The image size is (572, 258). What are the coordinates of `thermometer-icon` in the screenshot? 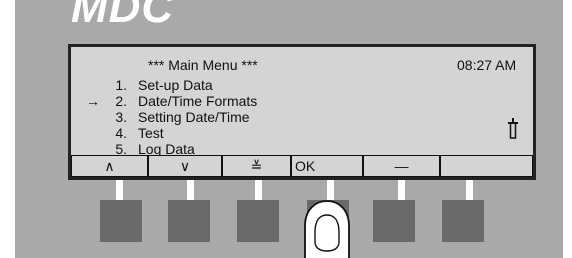 It's located at (513, 128).